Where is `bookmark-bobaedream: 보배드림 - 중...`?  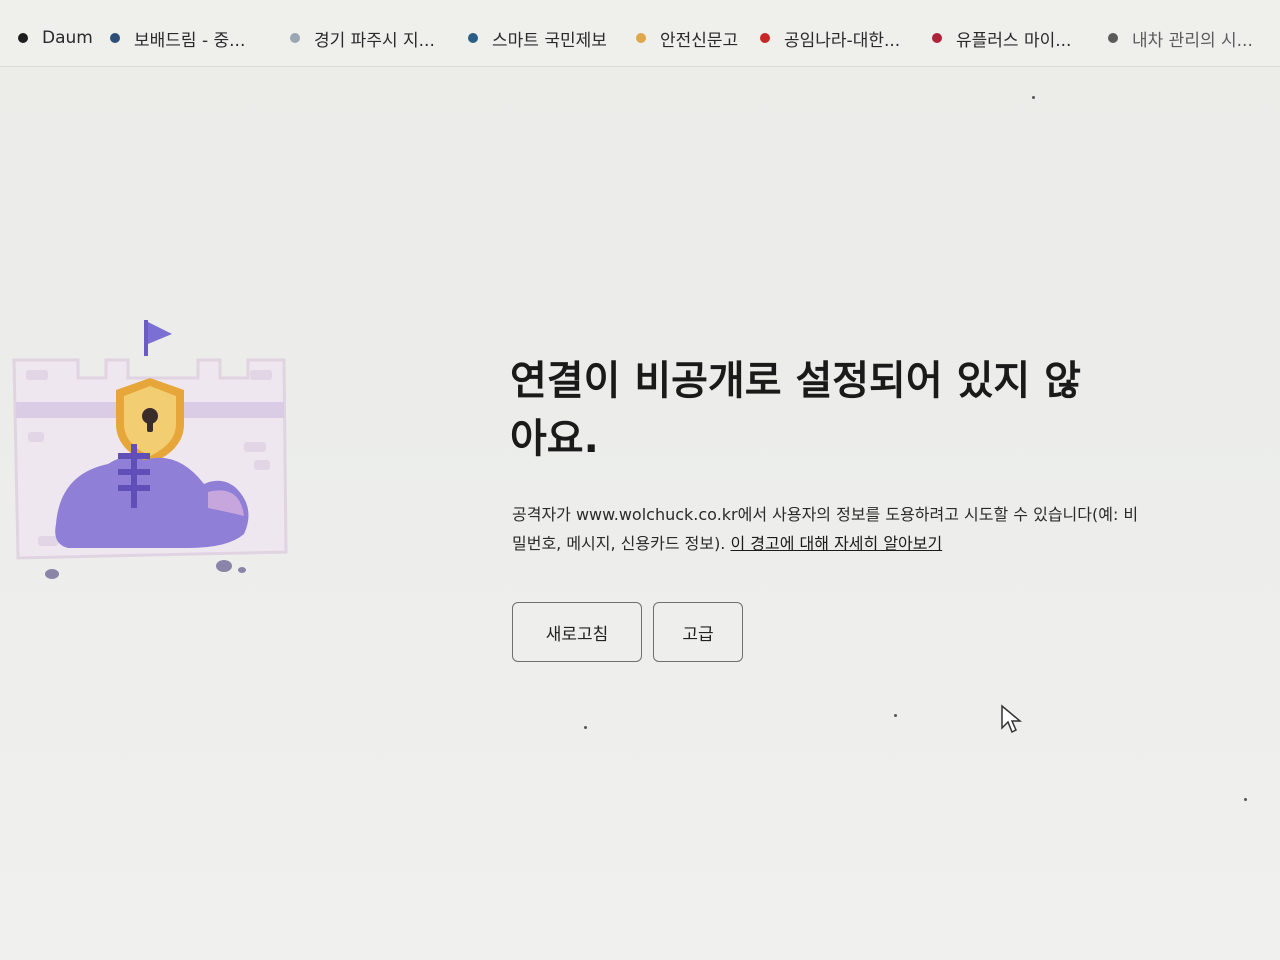
bookmark-bobaedream: 보배드림 - 중... is located at coordinates (178, 38).